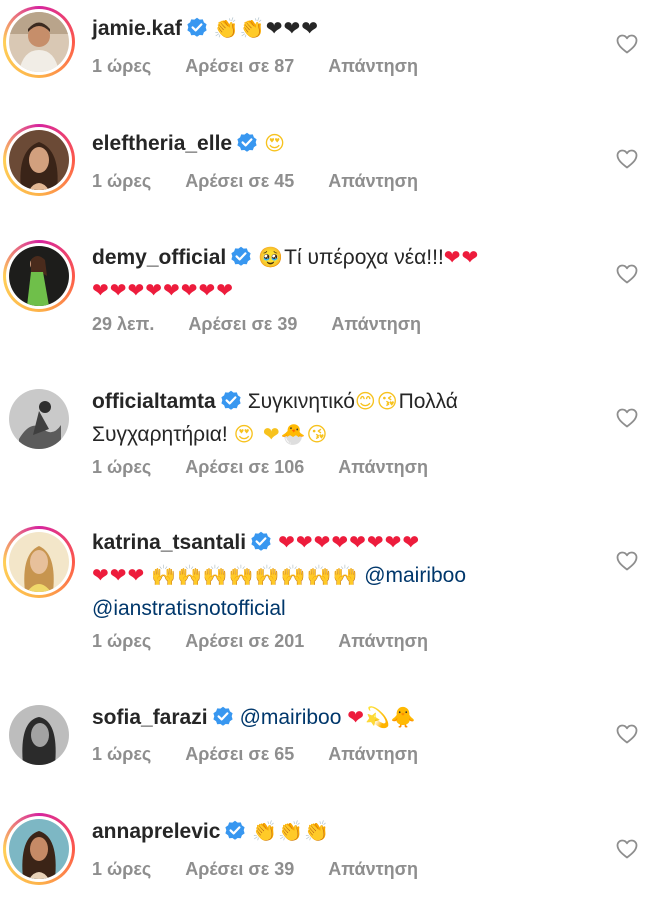 The width and height of the screenshot is (650, 924). What do you see at coordinates (150, 717) in the screenshot?
I see `username: sofia_farazi` at bounding box center [150, 717].